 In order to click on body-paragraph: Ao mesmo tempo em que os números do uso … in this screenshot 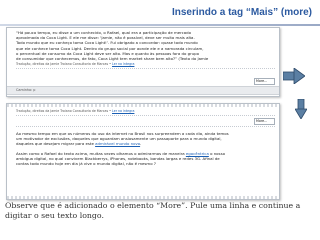, I will do `click(143, 137)`.